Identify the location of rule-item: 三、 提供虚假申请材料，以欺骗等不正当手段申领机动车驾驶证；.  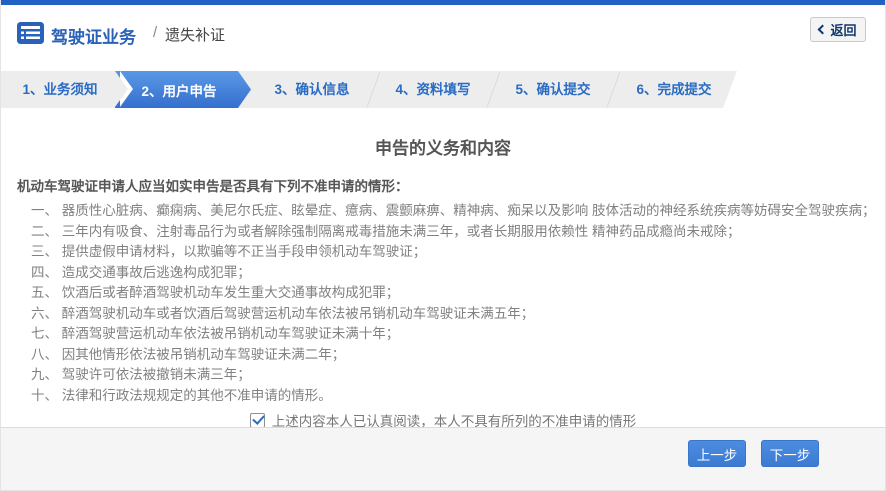
(229, 251).